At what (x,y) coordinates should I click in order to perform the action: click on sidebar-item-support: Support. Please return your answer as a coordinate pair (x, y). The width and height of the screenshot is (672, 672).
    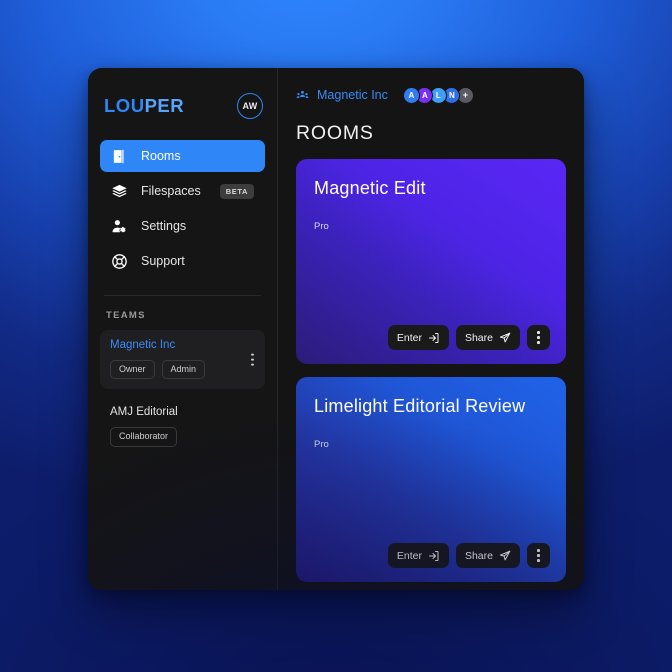
    Looking at the image, I should click on (182, 261).